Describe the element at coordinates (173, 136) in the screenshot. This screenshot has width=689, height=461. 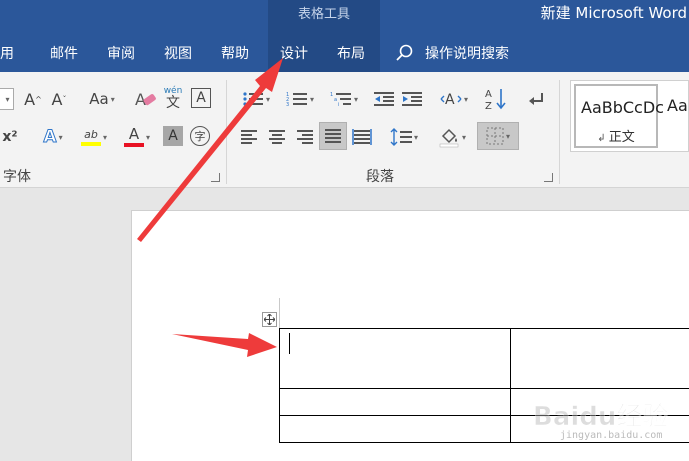
I see `character-shading-button: A` at that location.